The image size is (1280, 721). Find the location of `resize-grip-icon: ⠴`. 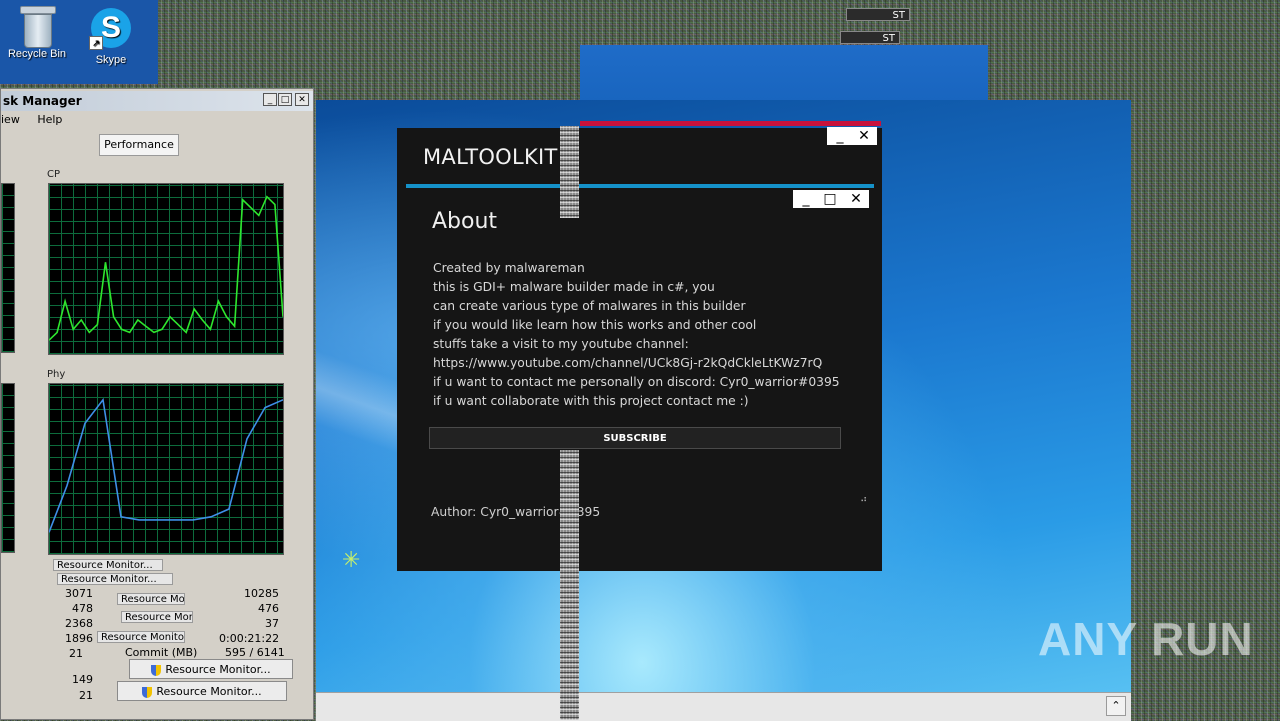

resize-grip-icon: ⠴ is located at coordinates (863, 499).